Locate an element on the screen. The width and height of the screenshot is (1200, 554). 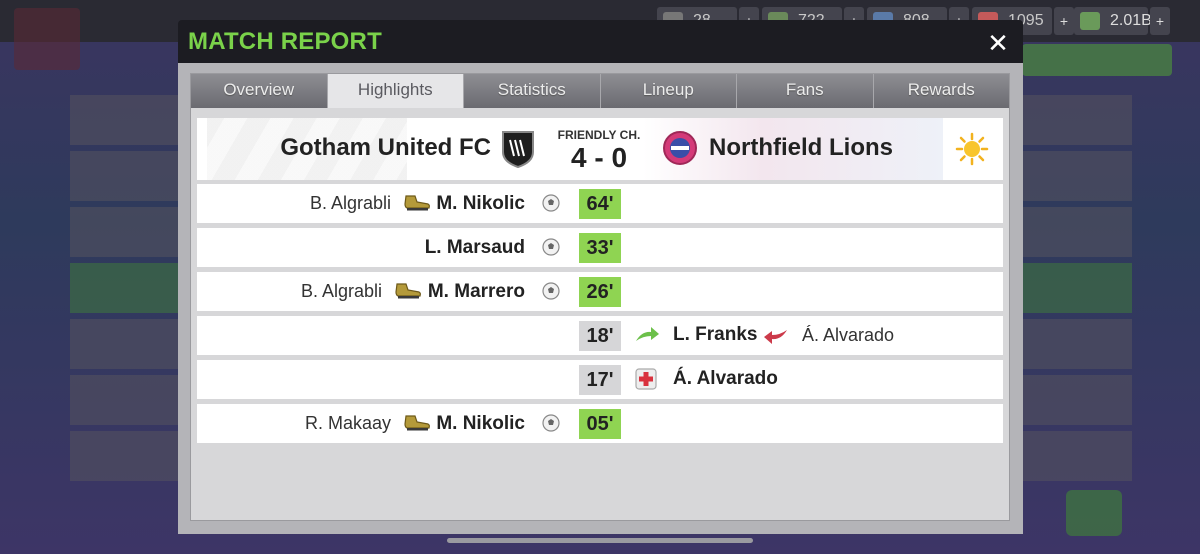
event-row-goal: R. Makaay M. Nikolic 05' is located at coordinates (600, 423).